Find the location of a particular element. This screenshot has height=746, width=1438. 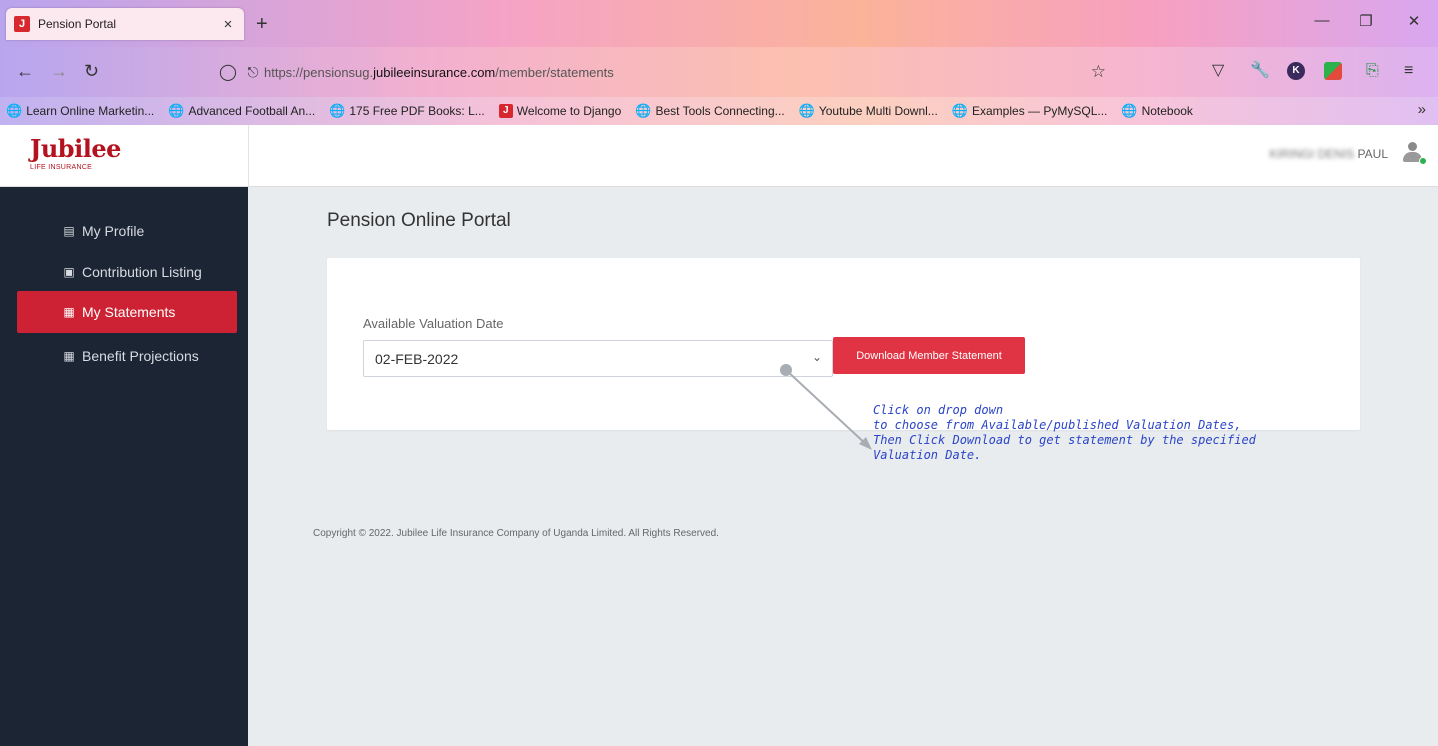

back-icon: ← is located at coordinates (25, 71).